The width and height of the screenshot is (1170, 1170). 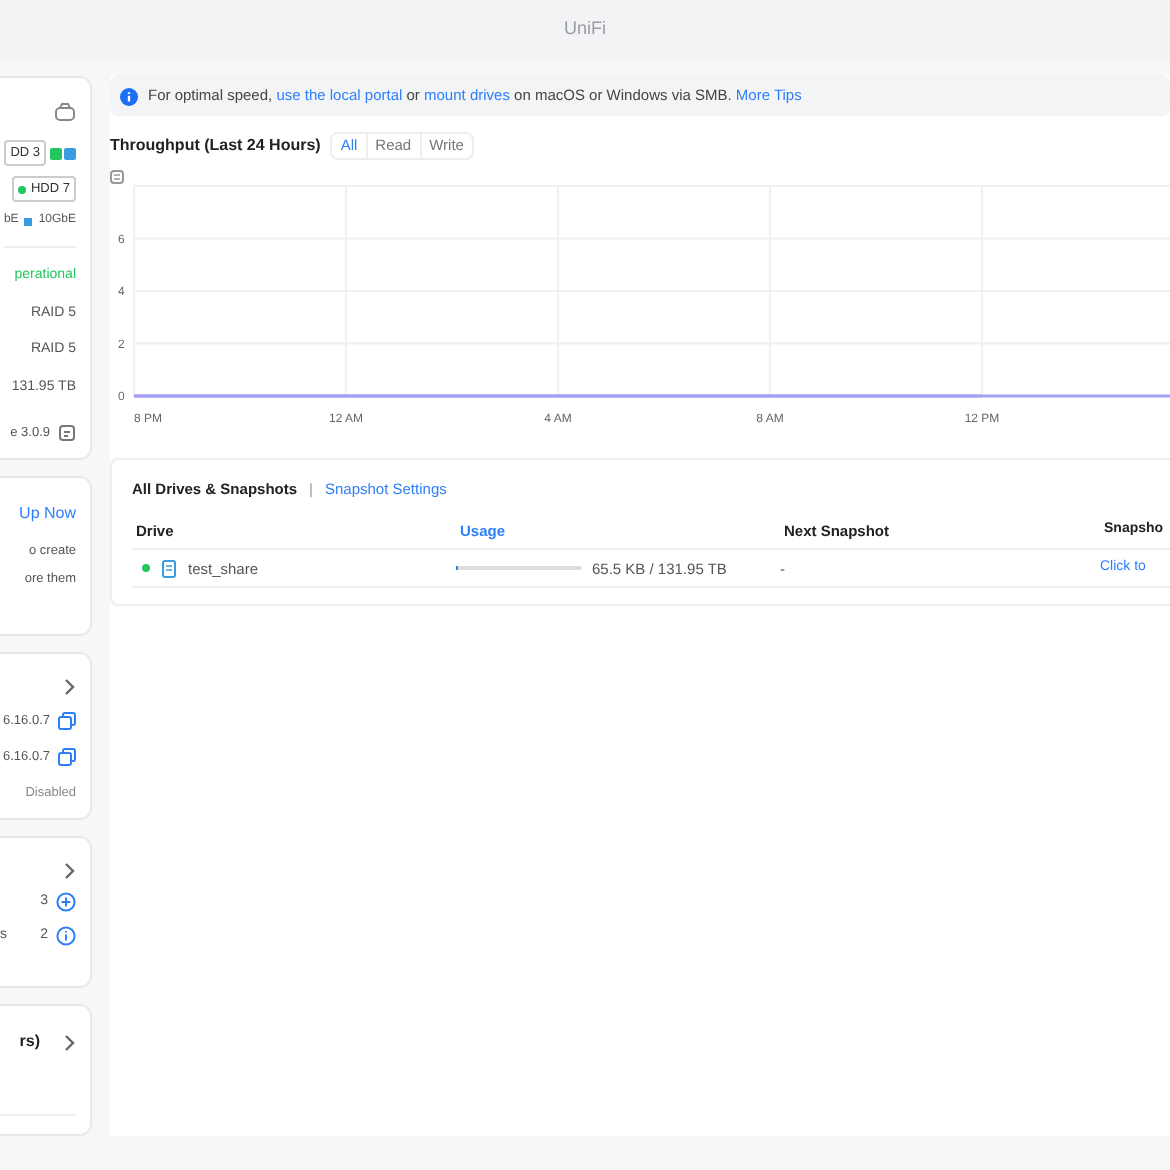 I want to click on section-title: Throughput (Last 24 Hours), so click(x=215, y=146).